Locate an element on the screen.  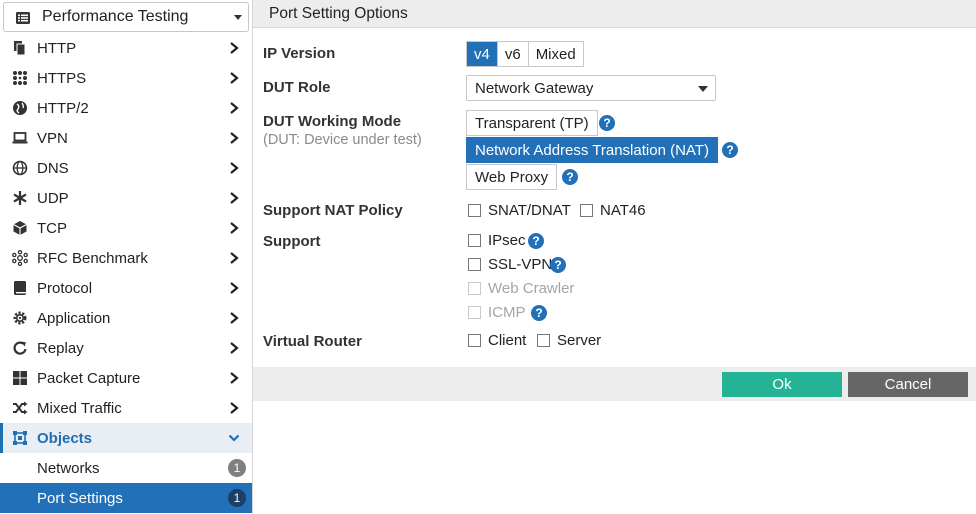
sidebar-item-tcp: TCP is located at coordinates (126, 228).